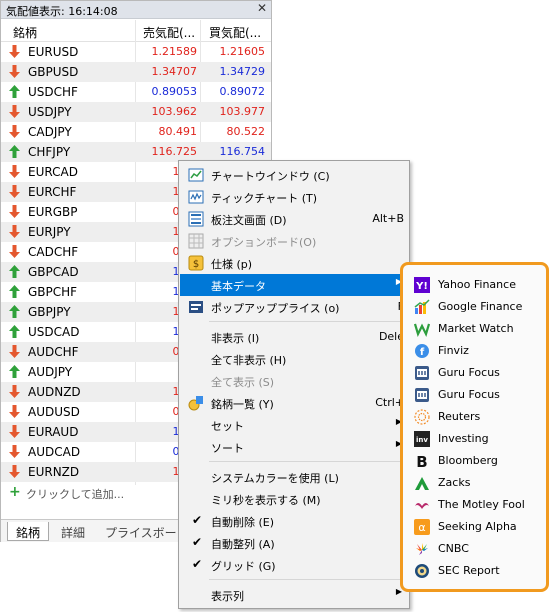  Describe the element at coordinates (15, 492) in the screenshot. I see `plus-icon: +` at that location.